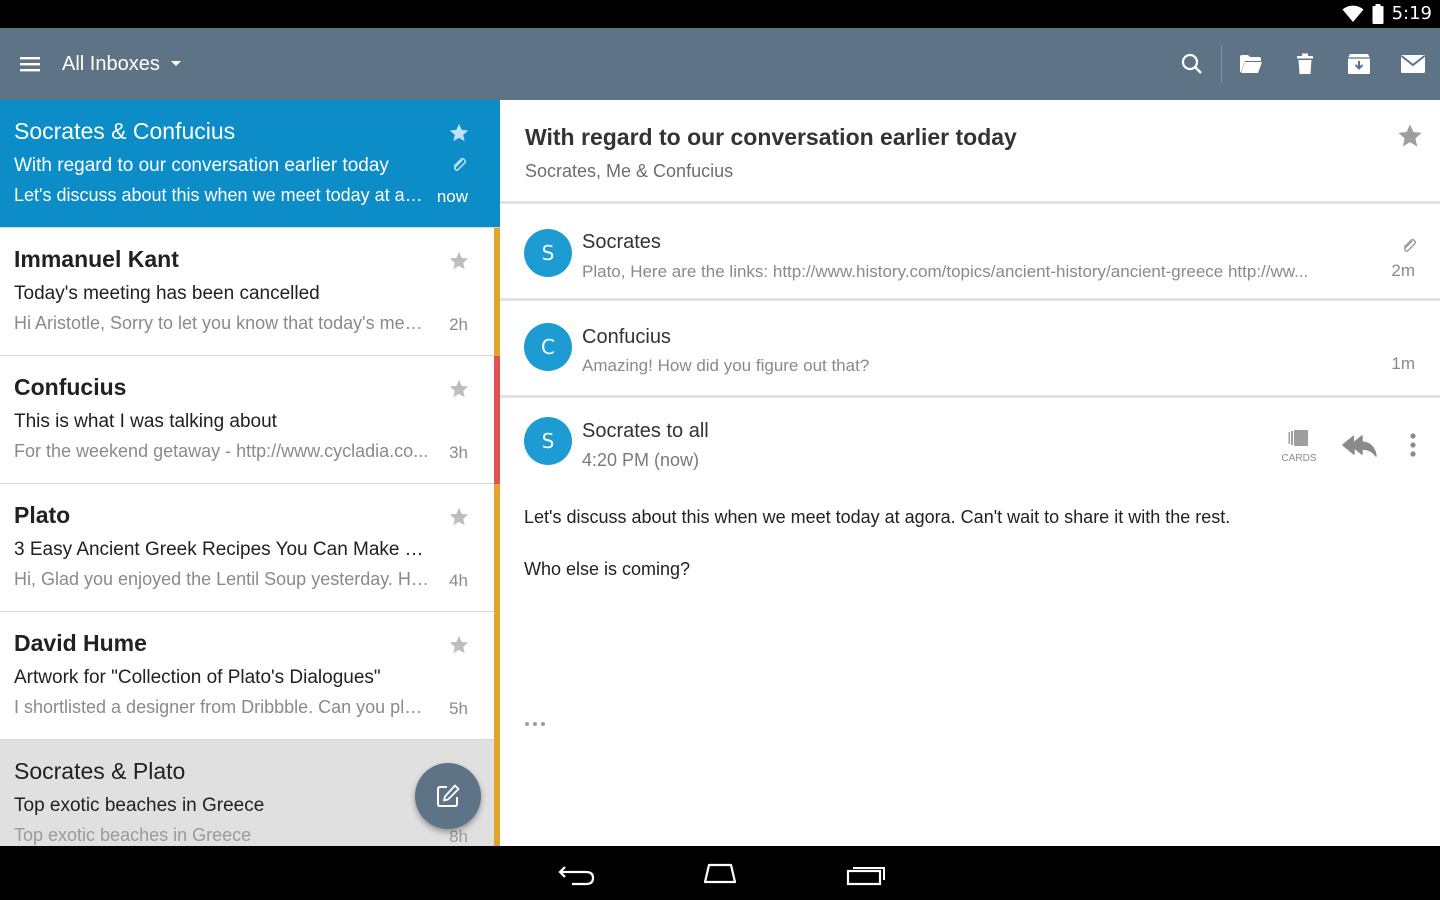  Describe the element at coordinates (70, 387) in the screenshot. I see `item-sender: Confucius` at that location.